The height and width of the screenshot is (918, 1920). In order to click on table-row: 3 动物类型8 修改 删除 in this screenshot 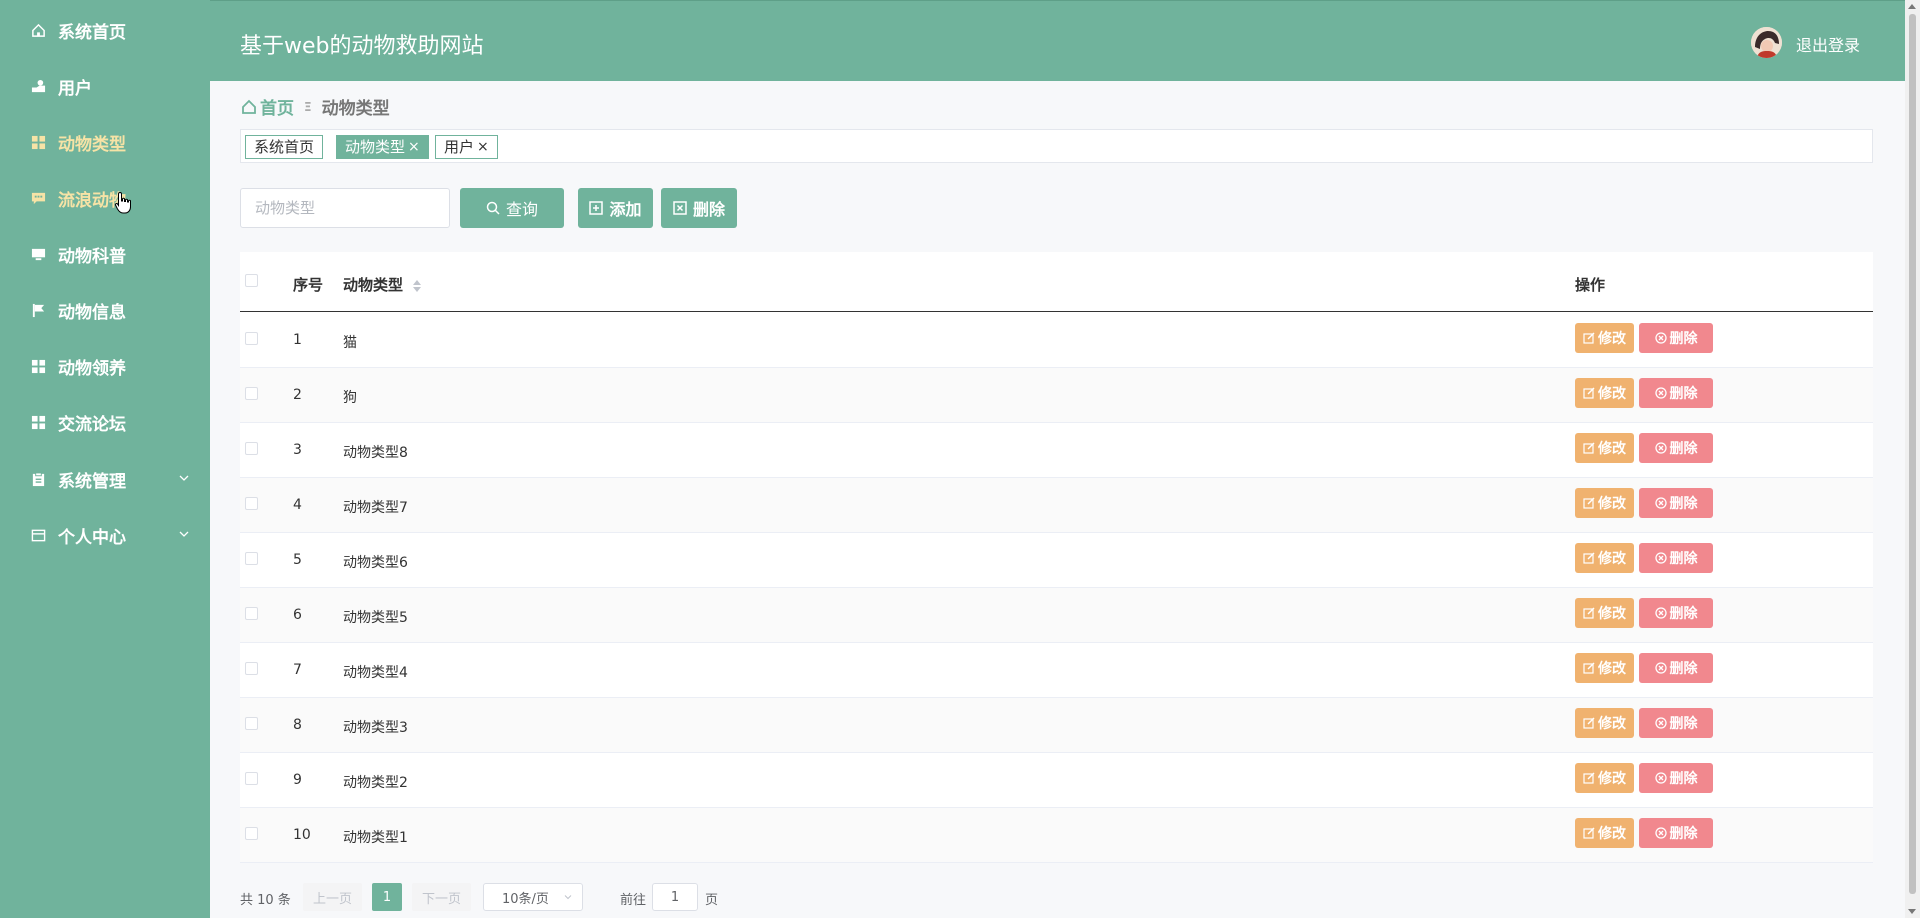, I will do `click(1056, 450)`.